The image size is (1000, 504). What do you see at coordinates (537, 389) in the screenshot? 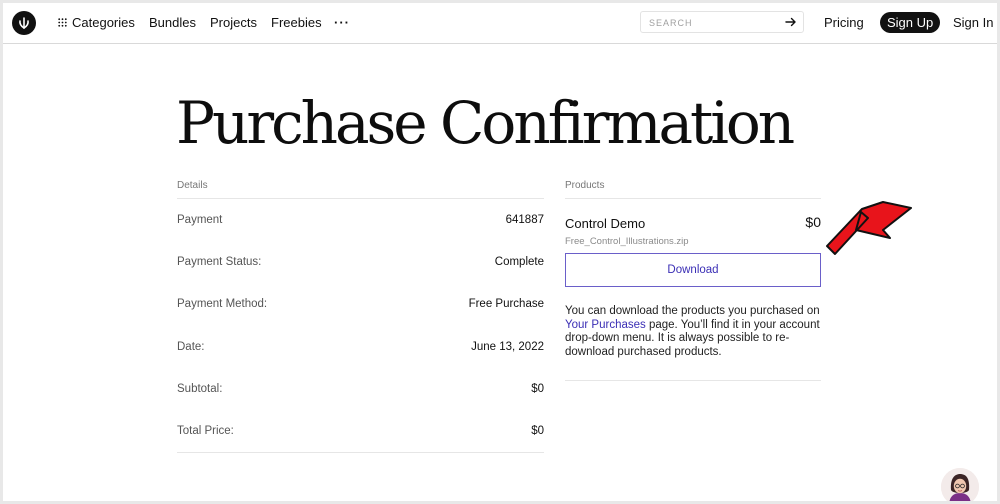
I see `subtotal-value: $0` at bounding box center [537, 389].